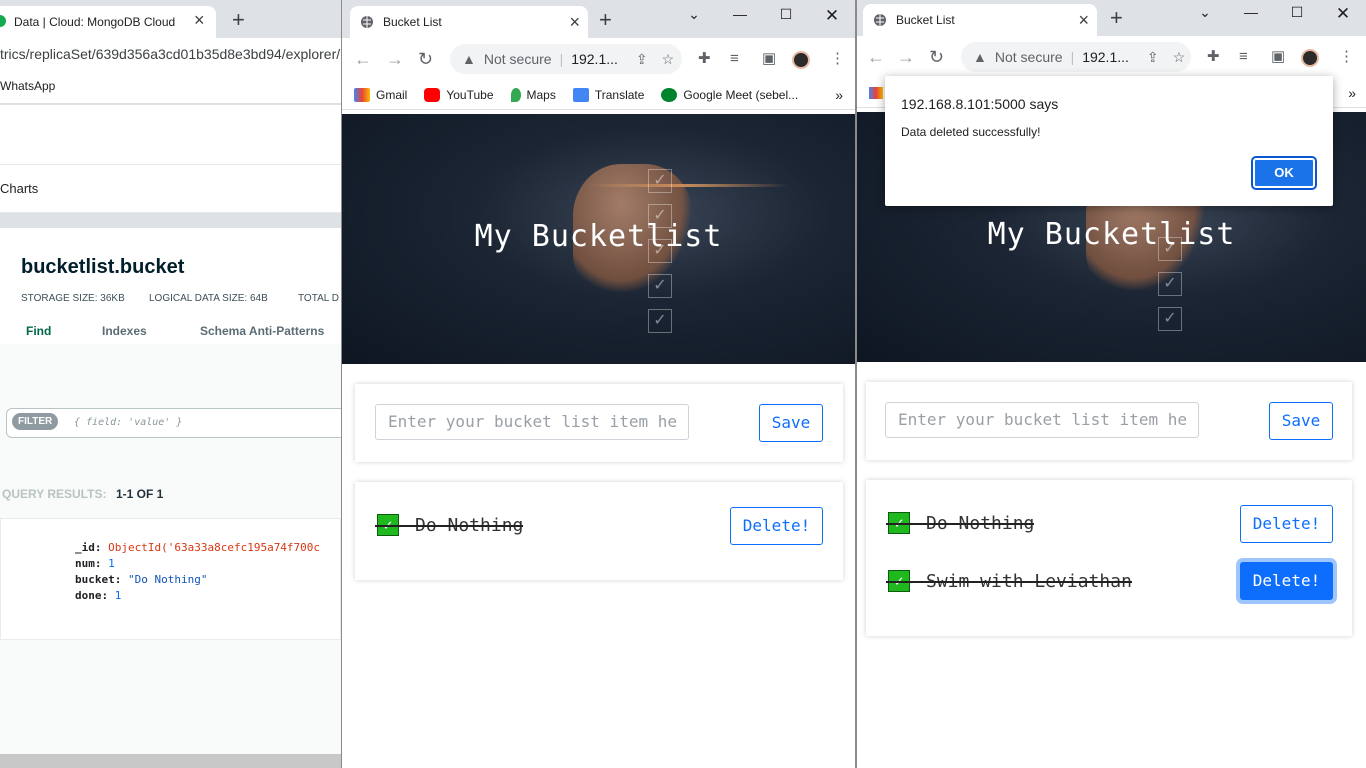  I want to click on hero-title: My Bucketlist, so click(1111, 234).